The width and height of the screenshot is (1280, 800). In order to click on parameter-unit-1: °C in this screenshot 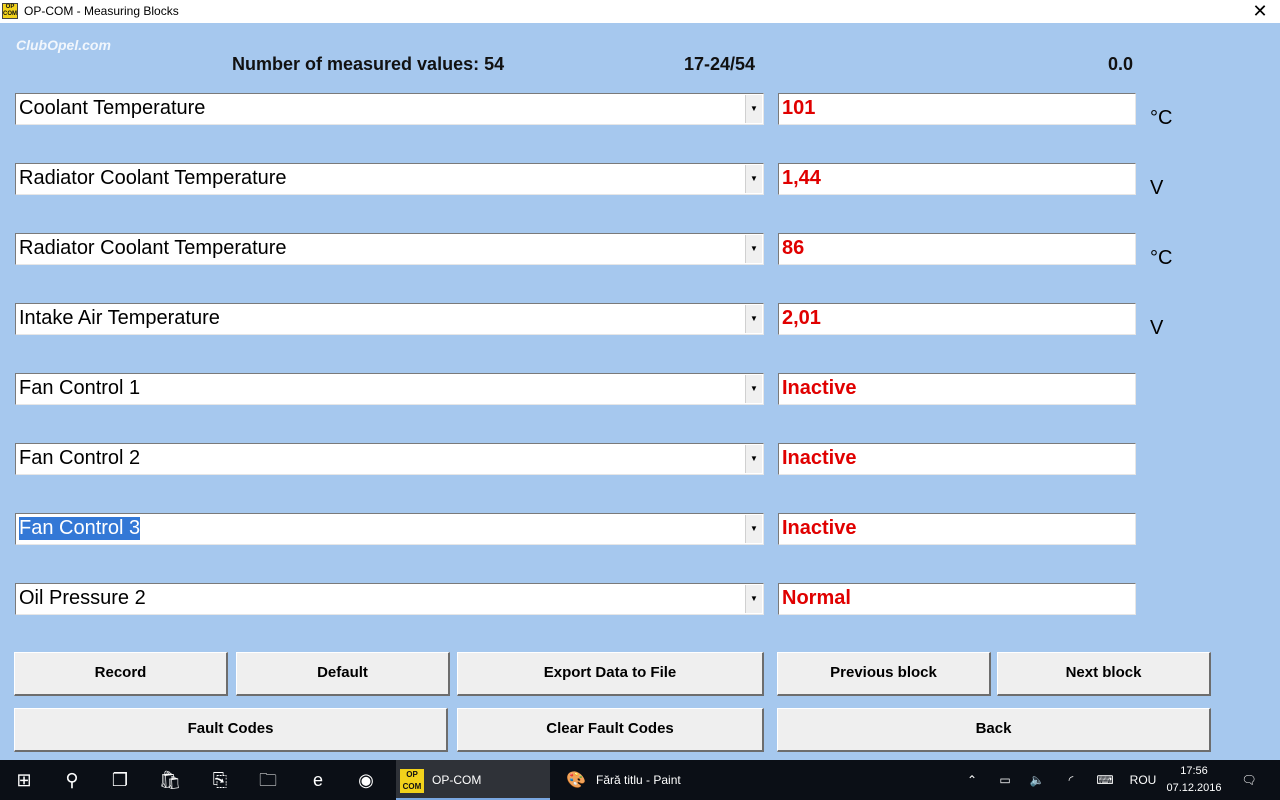, I will do `click(1161, 118)`.